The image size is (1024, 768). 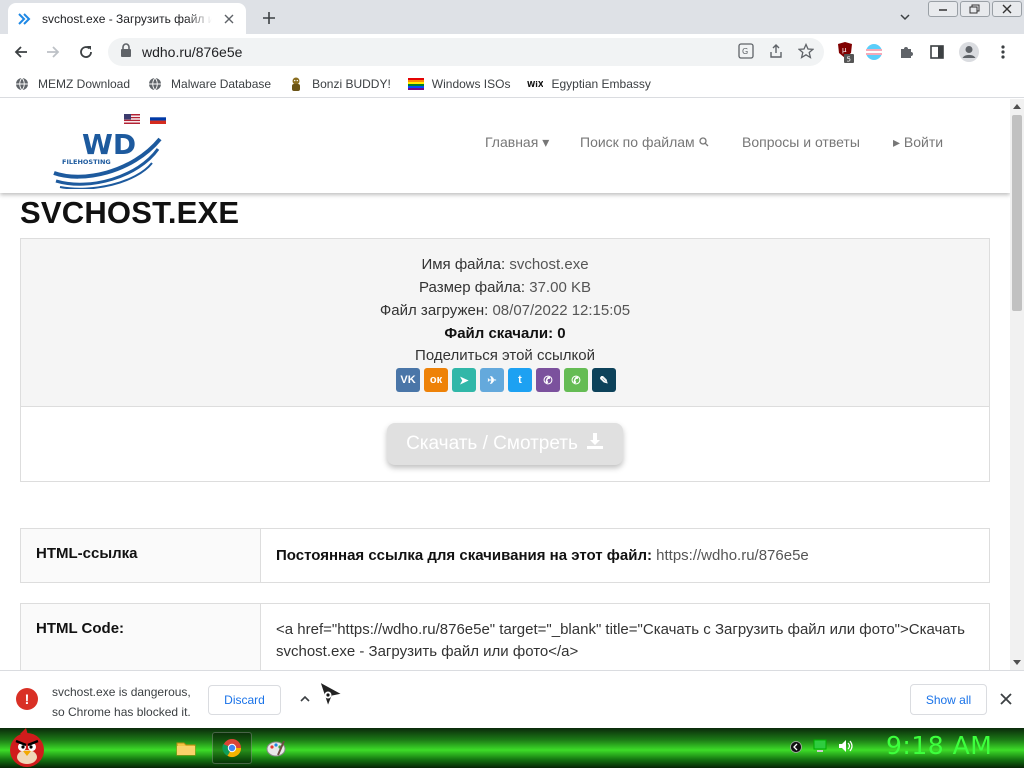 What do you see at coordinates (84, 83) in the screenshot?
I see `bookmark-label: MEMZ Download` at bounding box center [84, 83].